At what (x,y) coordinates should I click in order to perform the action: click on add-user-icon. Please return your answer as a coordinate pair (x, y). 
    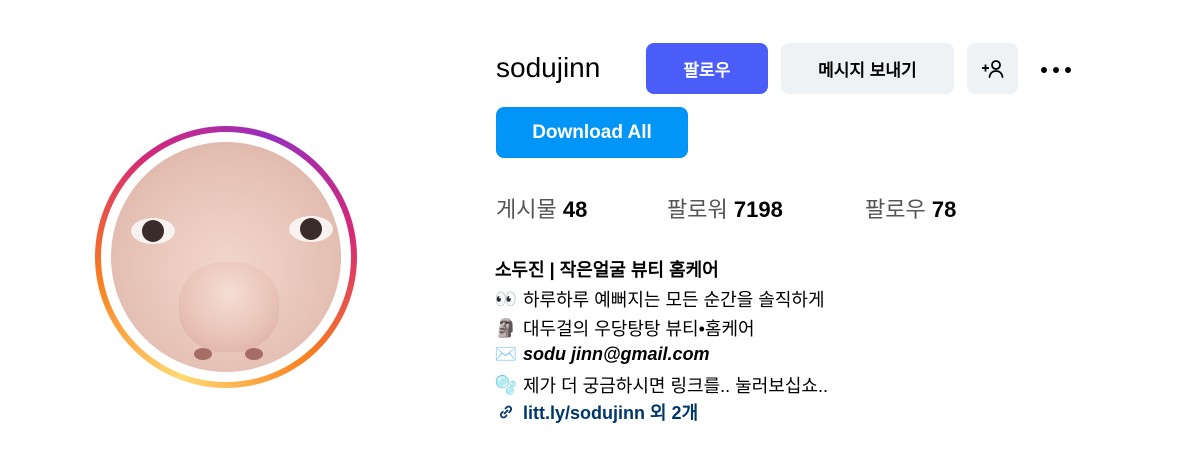
    Looking at the image, I should click on (992, 68).